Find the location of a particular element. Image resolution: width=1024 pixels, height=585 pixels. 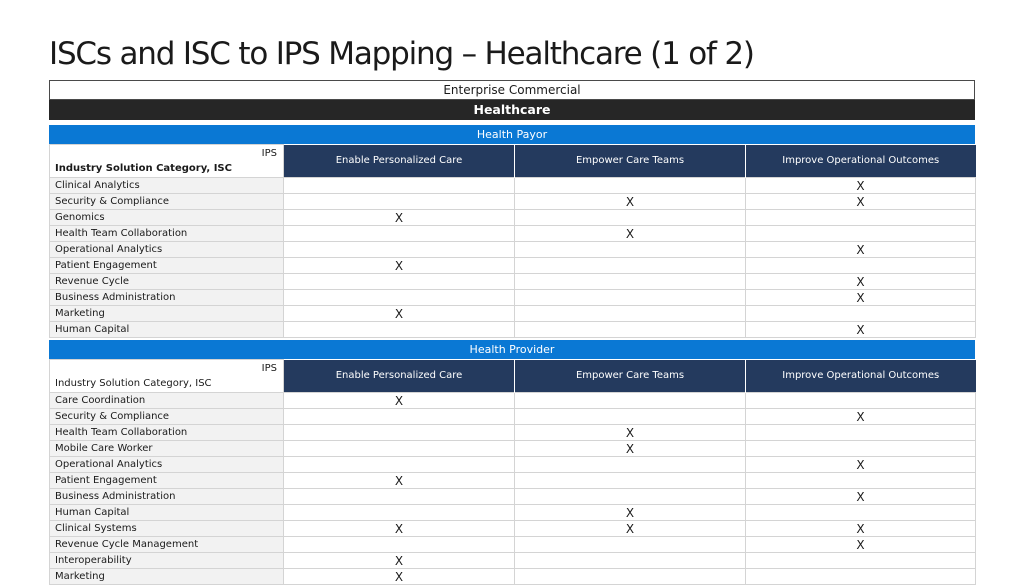

table-row: Health Team Collaboration X is located at coordinates (512, 432).